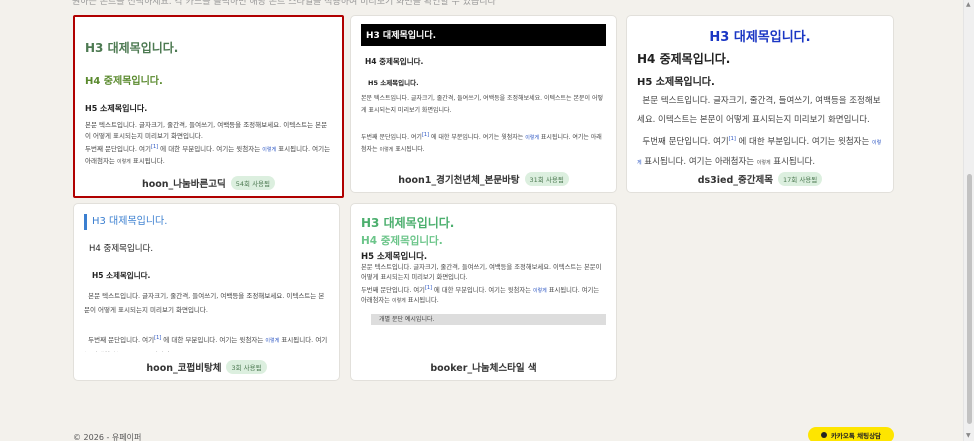  Describe the element at coordinates (183, 184) in the screenshot. I see `font-name: hoon_나눔바른고딕` at that location.